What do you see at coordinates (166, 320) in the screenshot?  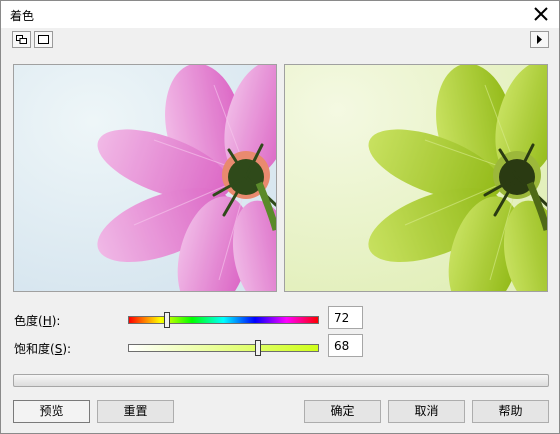 I see `hue-slider-thumb` at bounding box center [166, 320].